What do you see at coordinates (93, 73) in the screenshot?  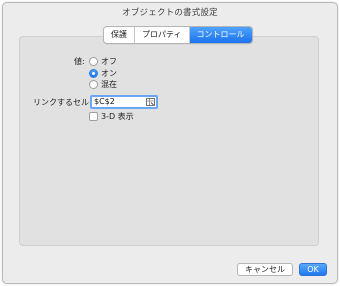 I see `radio-on` at bounding box center [93, 73].